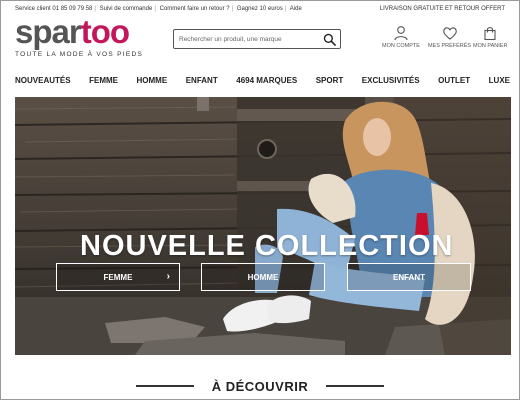 The width and height of the screenshot is (520, 400). What do you see at coordinates (330, 80) in the screenshot?
I see `nav-item-sport: SPORT` at bounding box center [330, 80].